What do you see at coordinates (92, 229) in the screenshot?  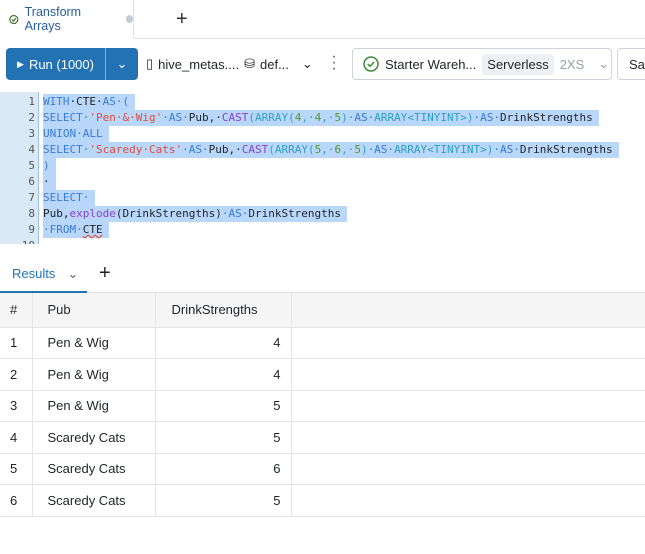 I see `code-token: CTE` at bounding box center [92, 229].